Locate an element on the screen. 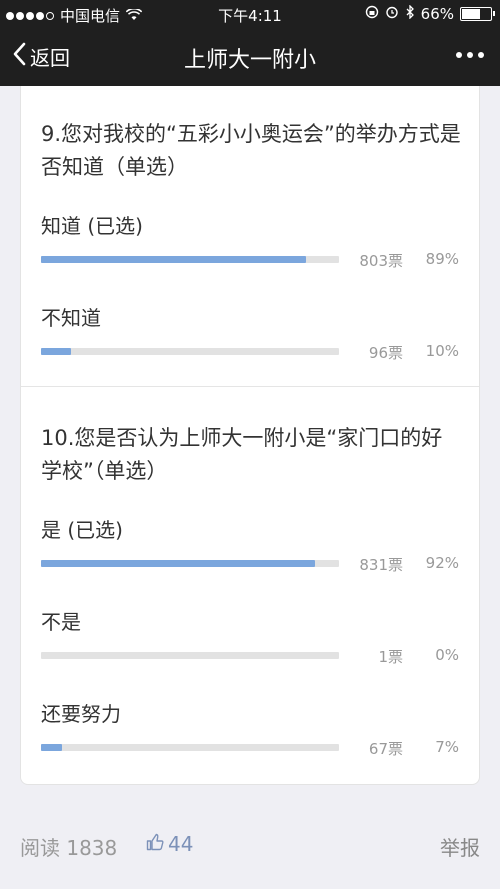 The height and width of the screenshot is (889, 500). alarm-icon is located at coordinates (392, 14).